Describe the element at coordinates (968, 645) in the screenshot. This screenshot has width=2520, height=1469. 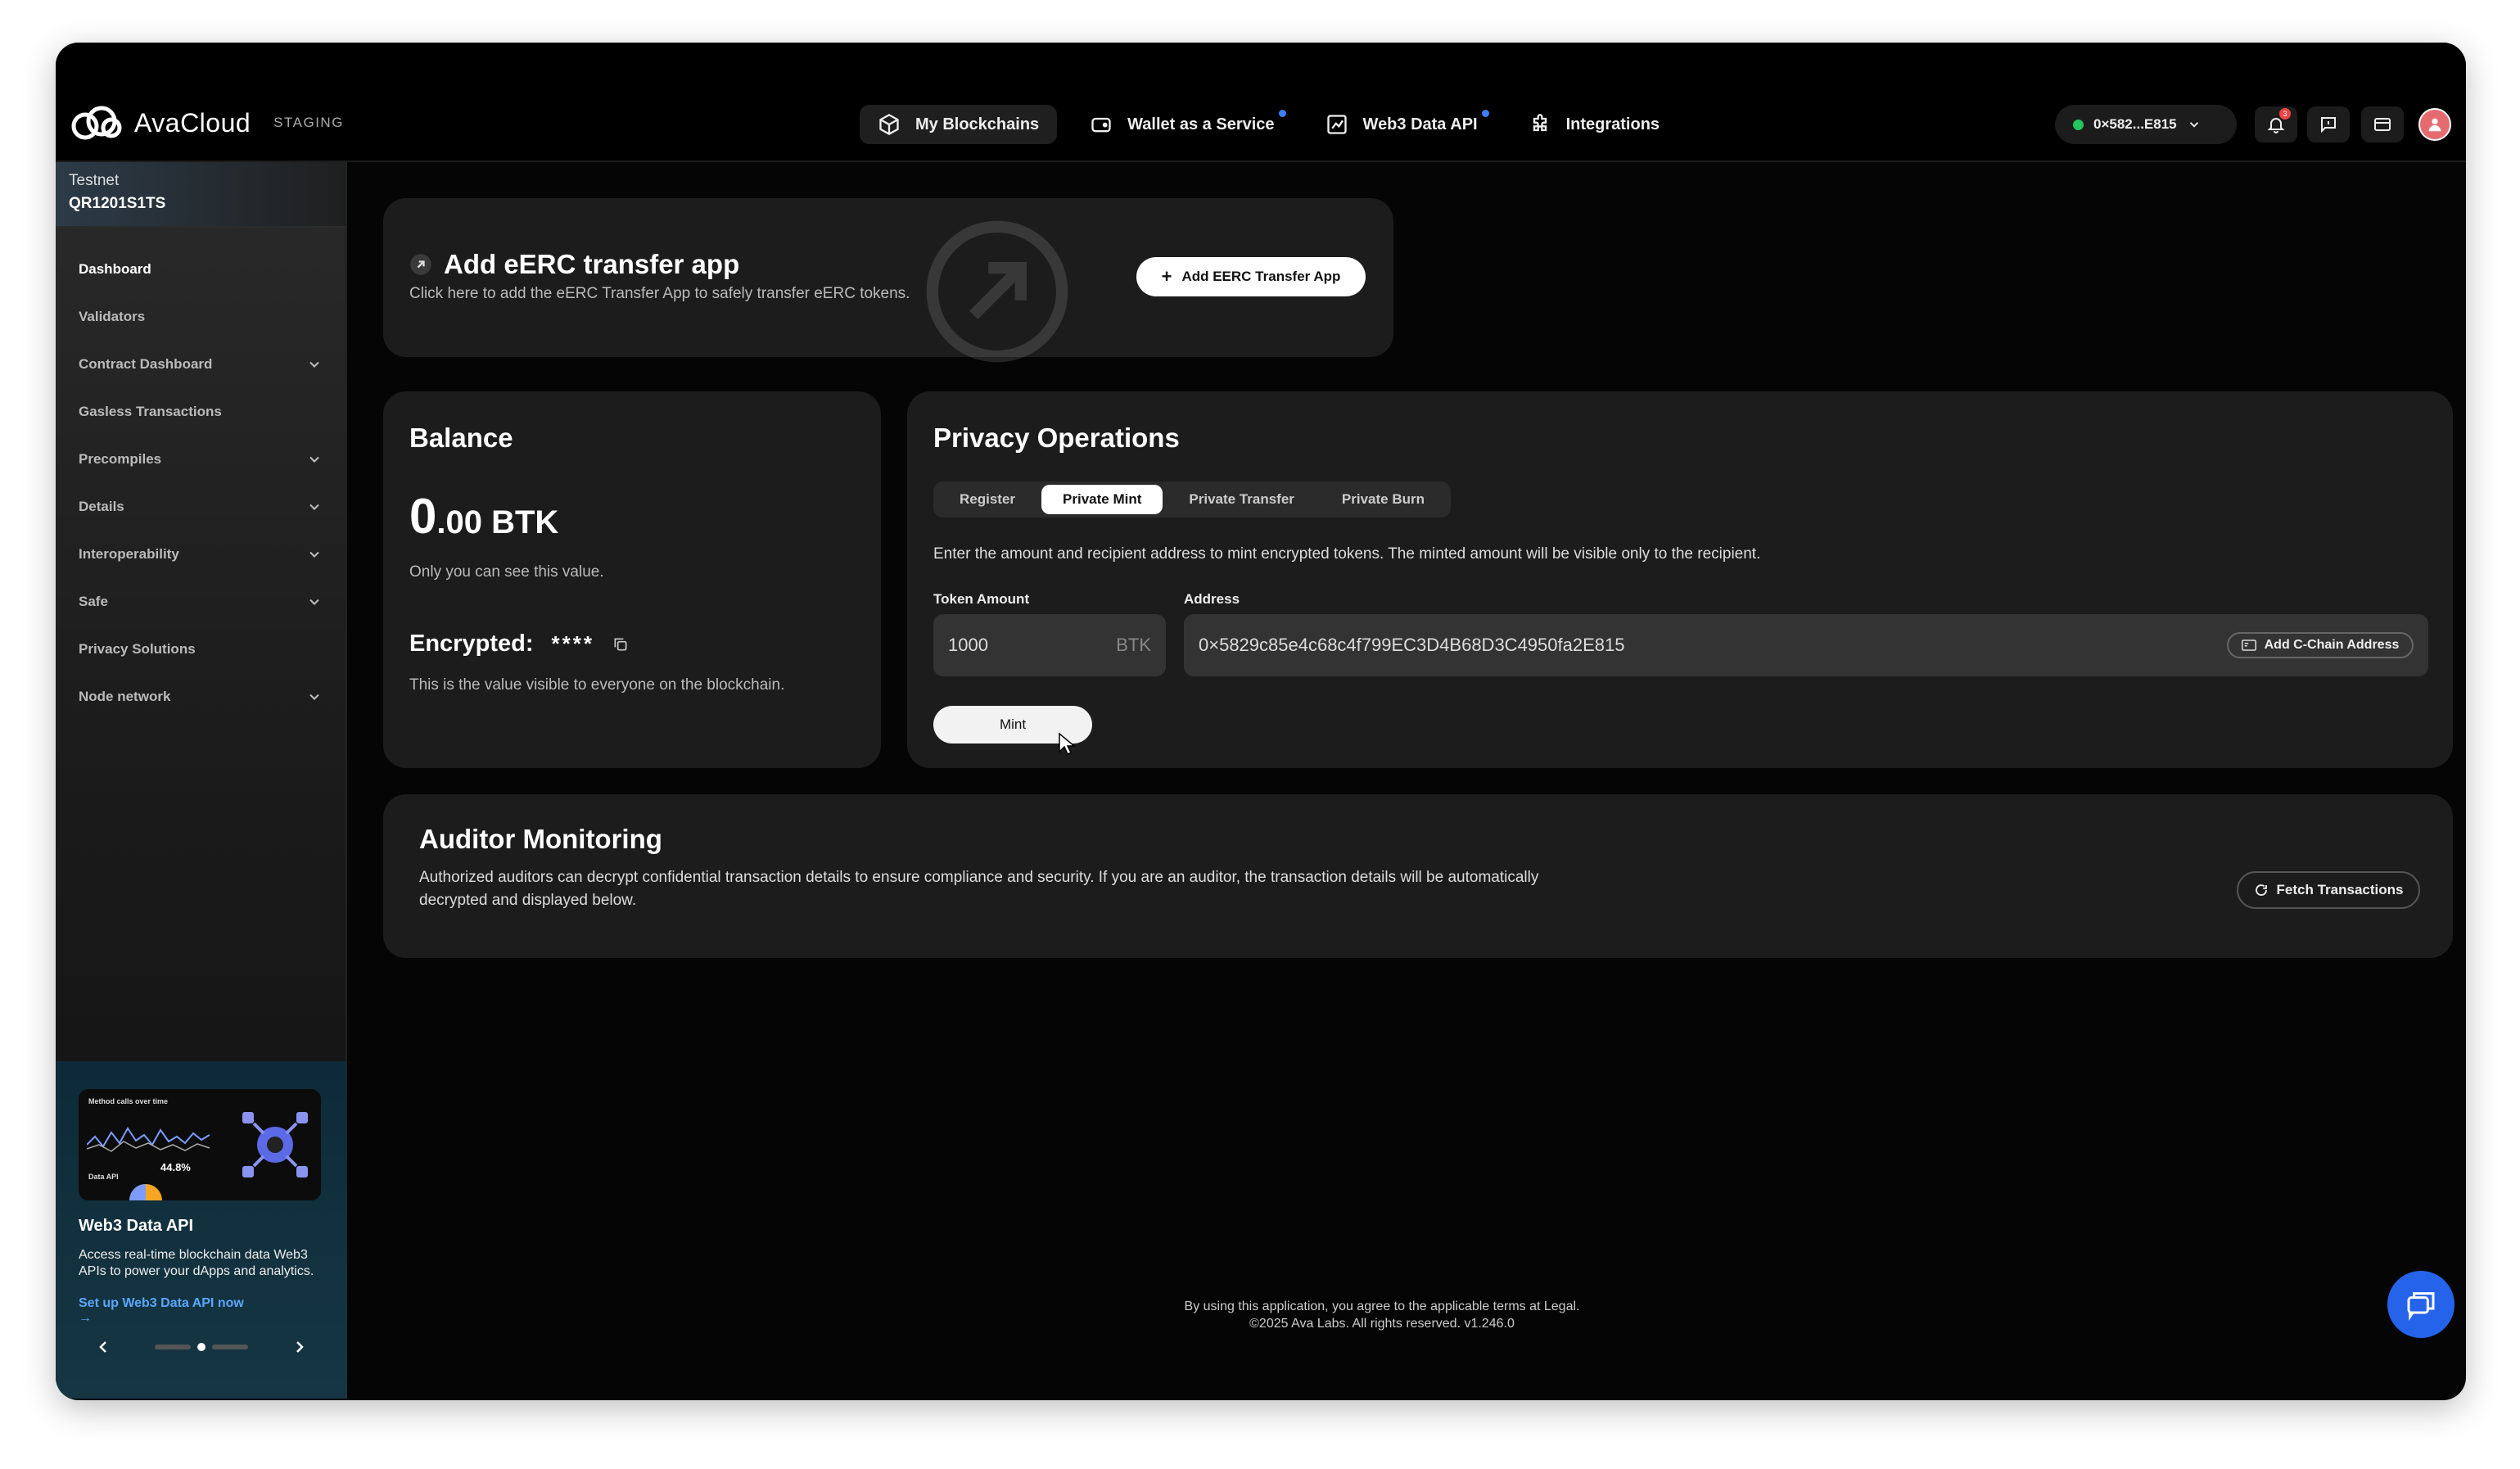
I see `token-amount-value: 1000` at that location.